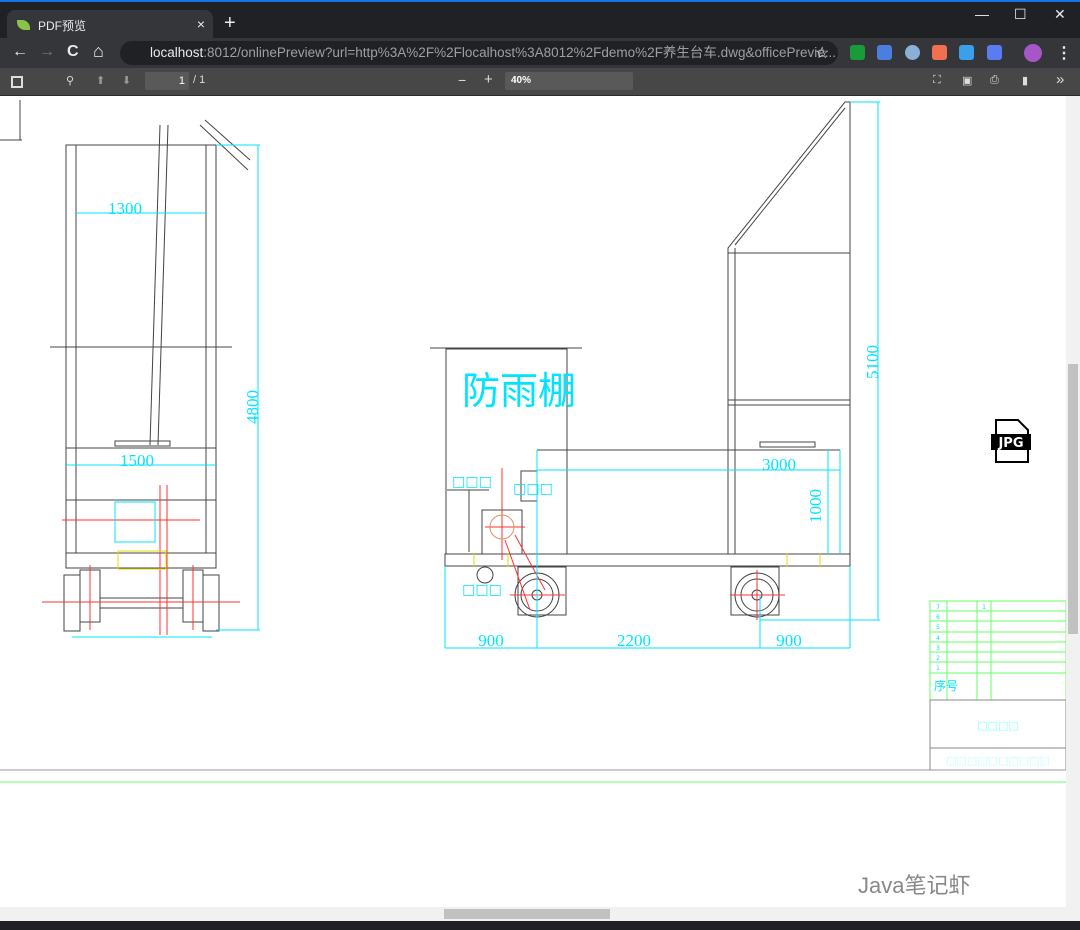 This screenshot has height=930, width=1080. Describe the element at coordinates (938, 617) in the screenshot. I see `tb-row-6: 6` at that location.